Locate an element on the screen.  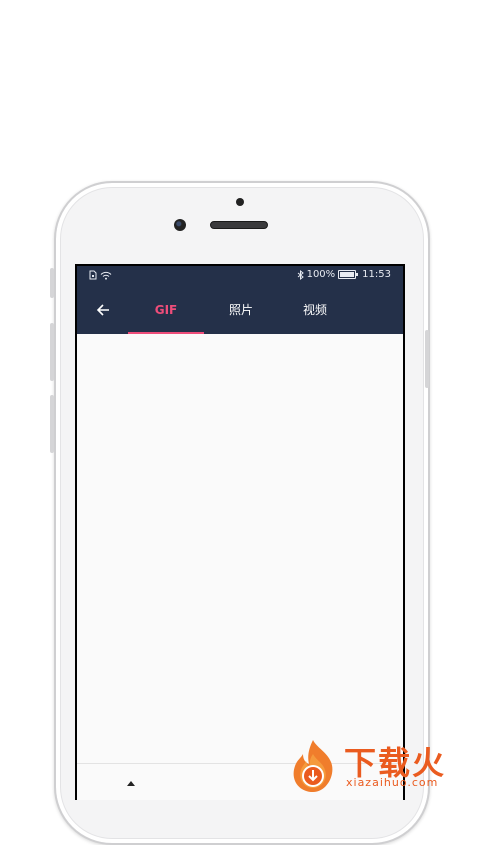
app-bar: 100% 11:53 GIF 照片 视频 is located at coordinates (240, 300).